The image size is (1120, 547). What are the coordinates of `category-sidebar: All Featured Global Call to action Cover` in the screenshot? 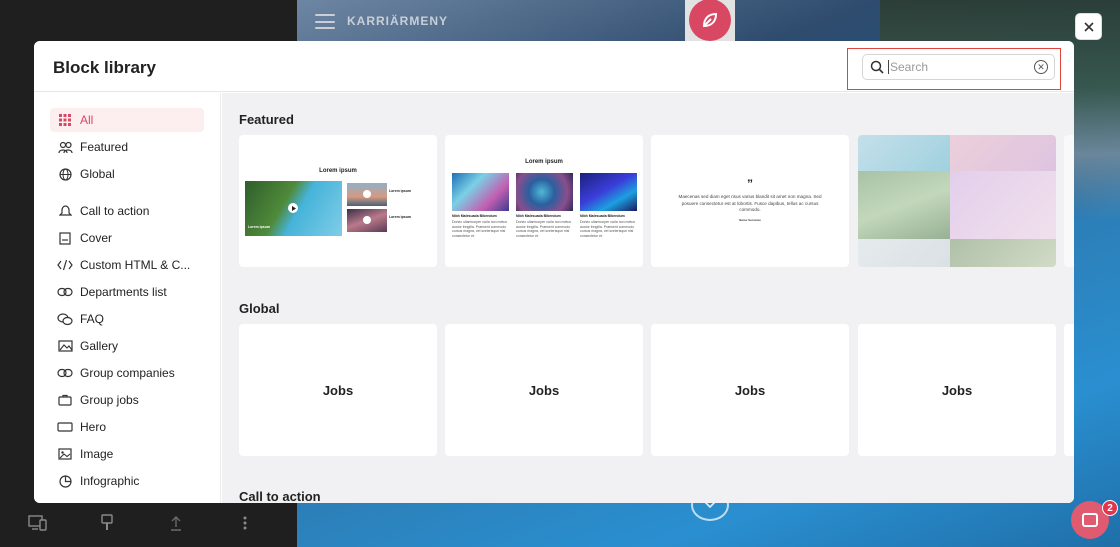 It's located at (127, 298).